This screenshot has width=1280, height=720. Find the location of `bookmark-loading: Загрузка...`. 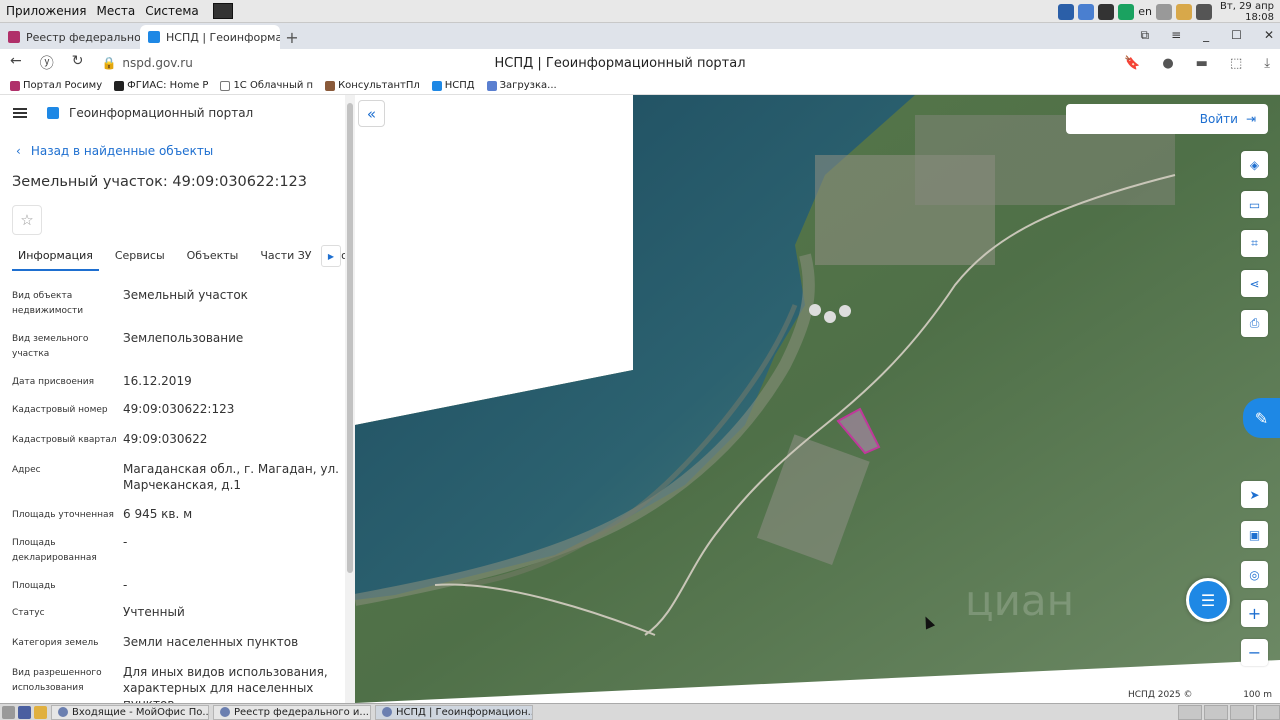

bookmark-loading: Загрузка... is located at coordinates (521, 85).